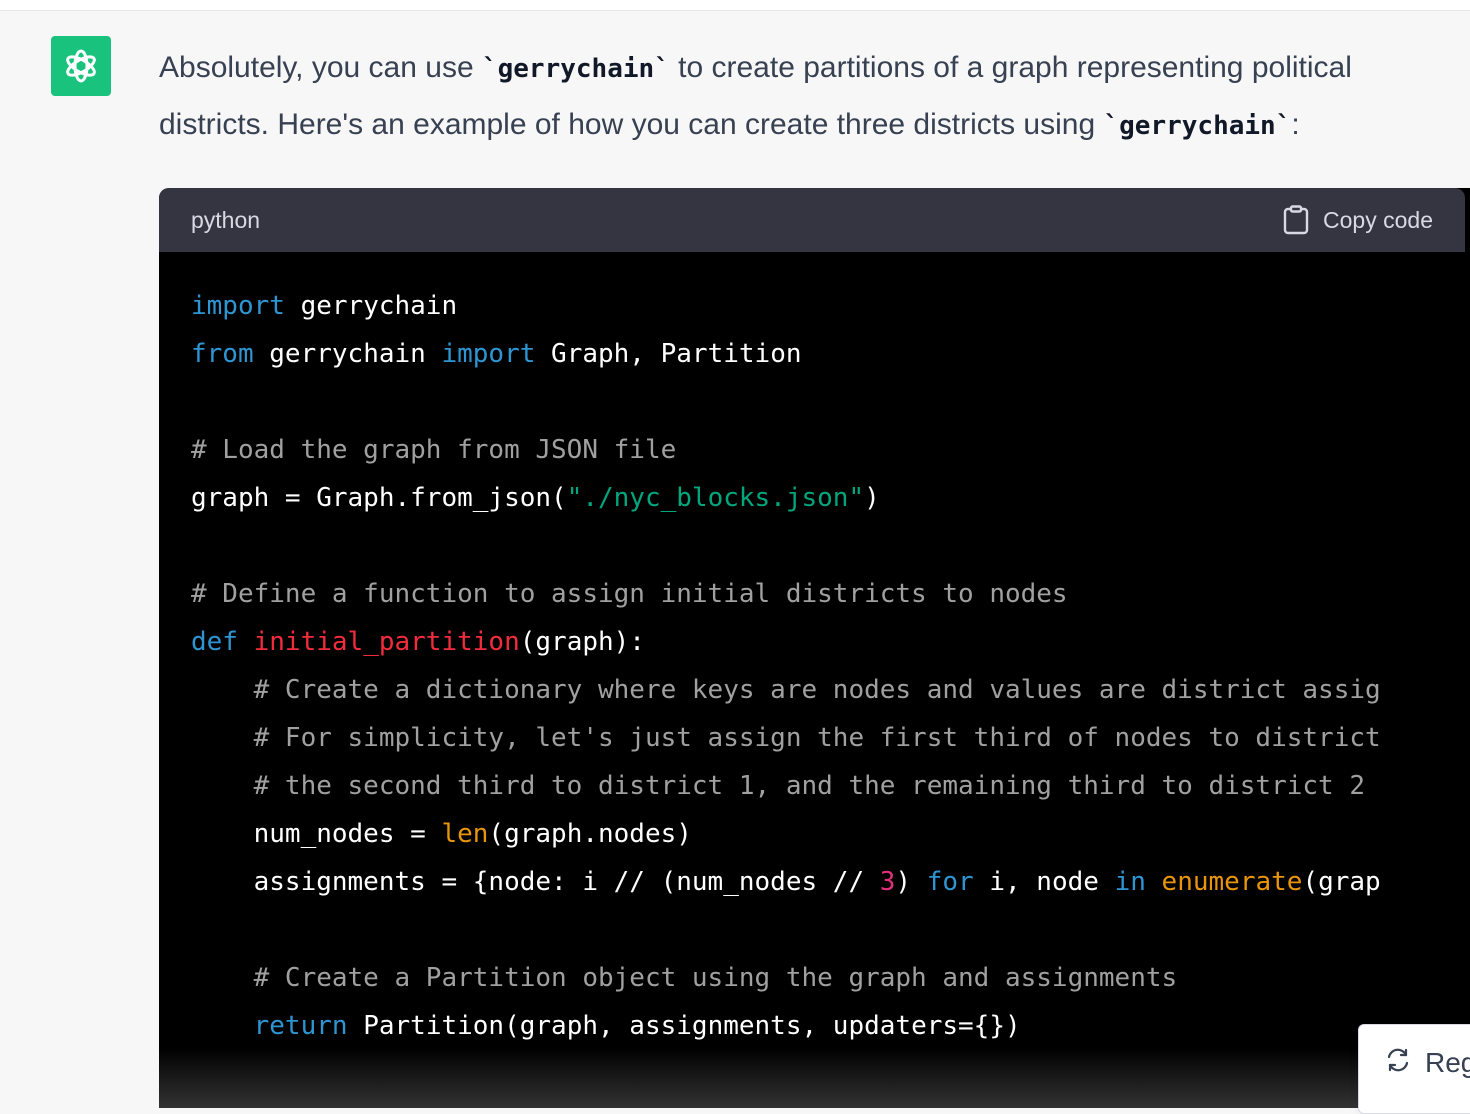 The width and height of the screenshot is (1470, 1114). Describe the element at coordinates (226, 219) in the screenshot. I see `code-language-label: python` at that location.